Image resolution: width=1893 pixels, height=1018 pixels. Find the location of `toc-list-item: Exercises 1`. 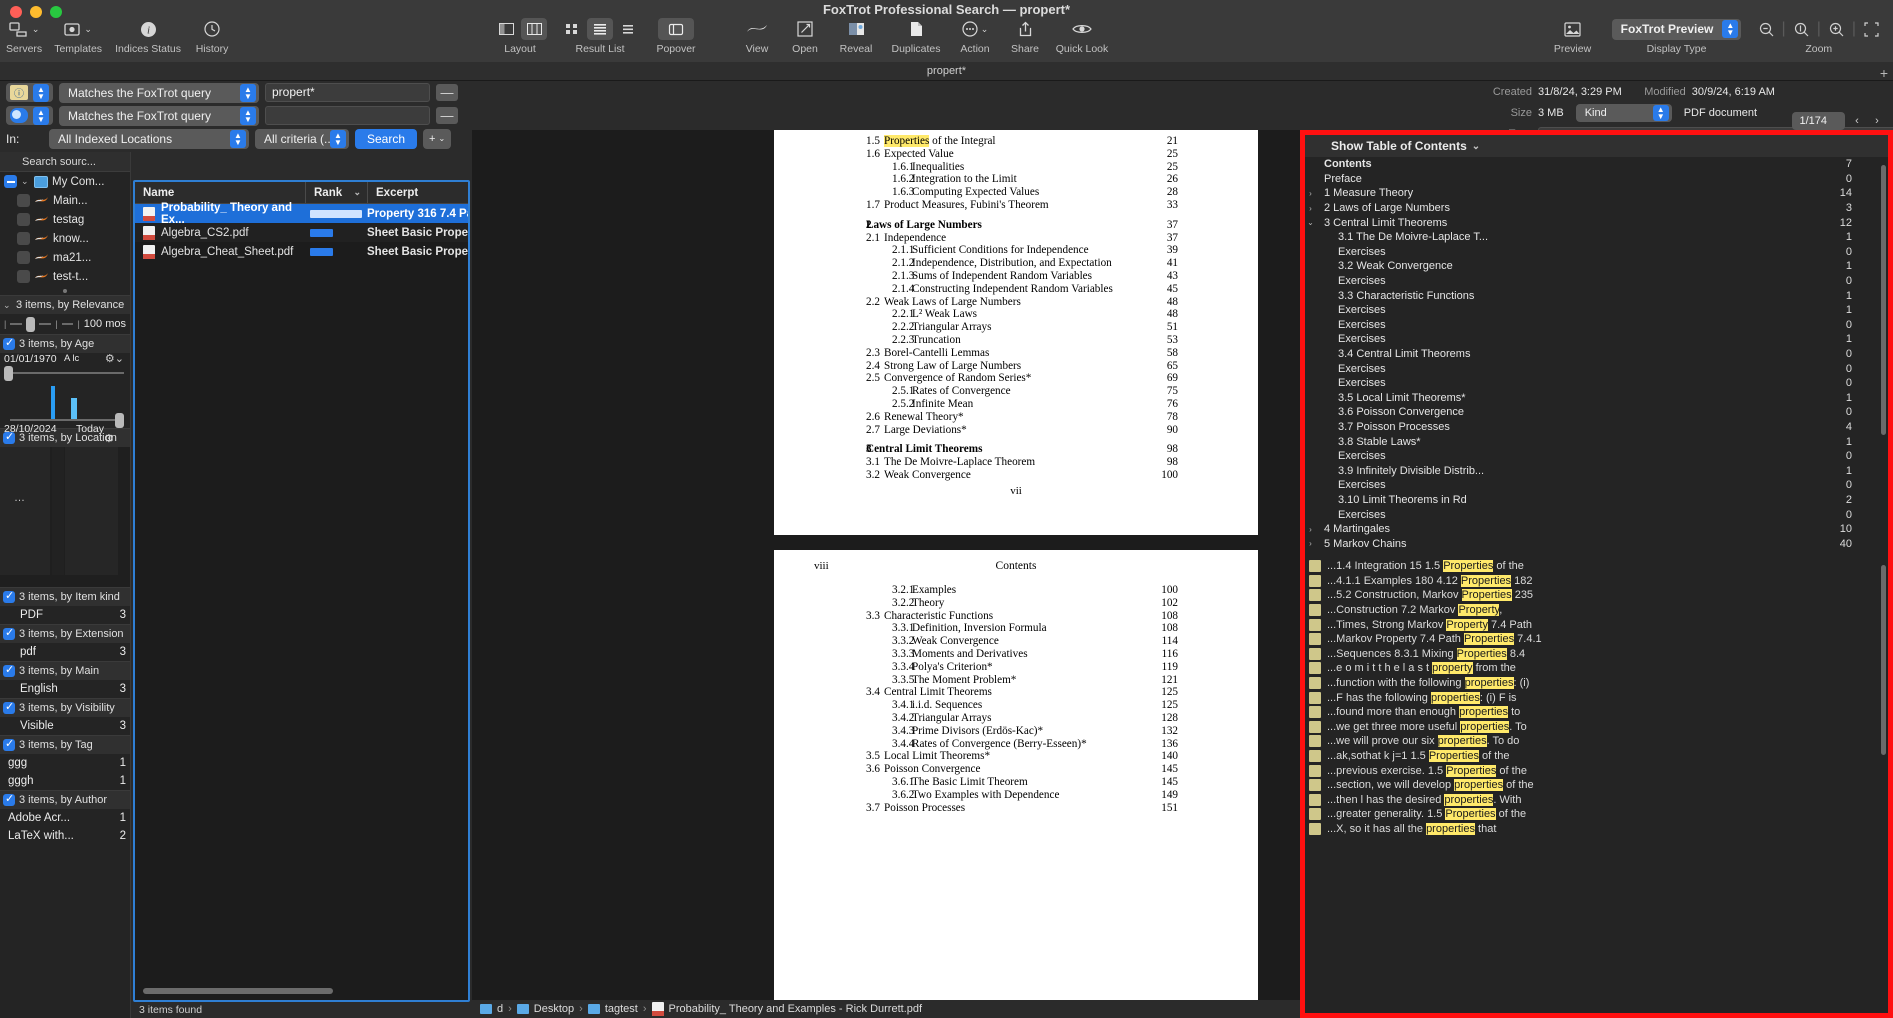

toc-list-item: Exercises 1 is located at coordinates (1596, 310).